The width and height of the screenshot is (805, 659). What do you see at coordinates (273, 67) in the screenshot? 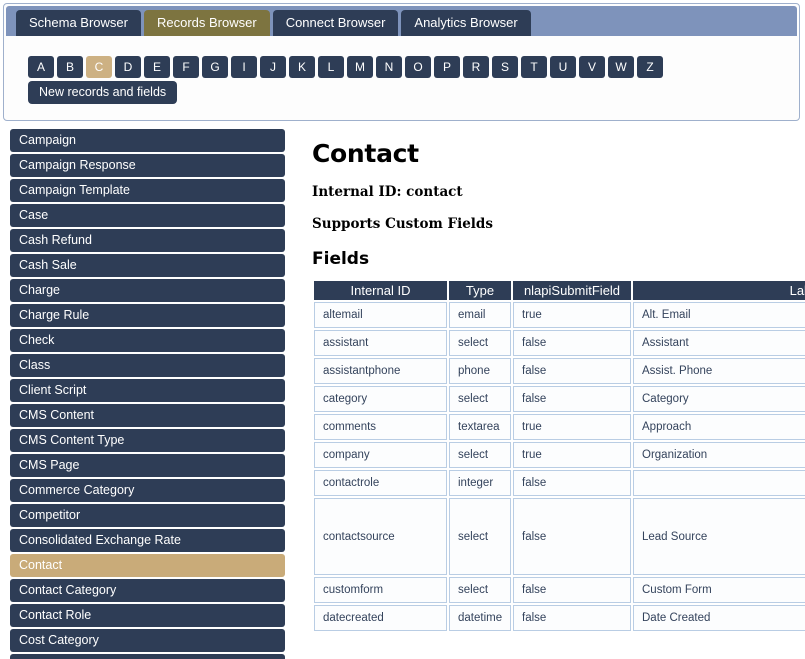
I see `letter-filter-j: J` at bounding box center [273, 67].